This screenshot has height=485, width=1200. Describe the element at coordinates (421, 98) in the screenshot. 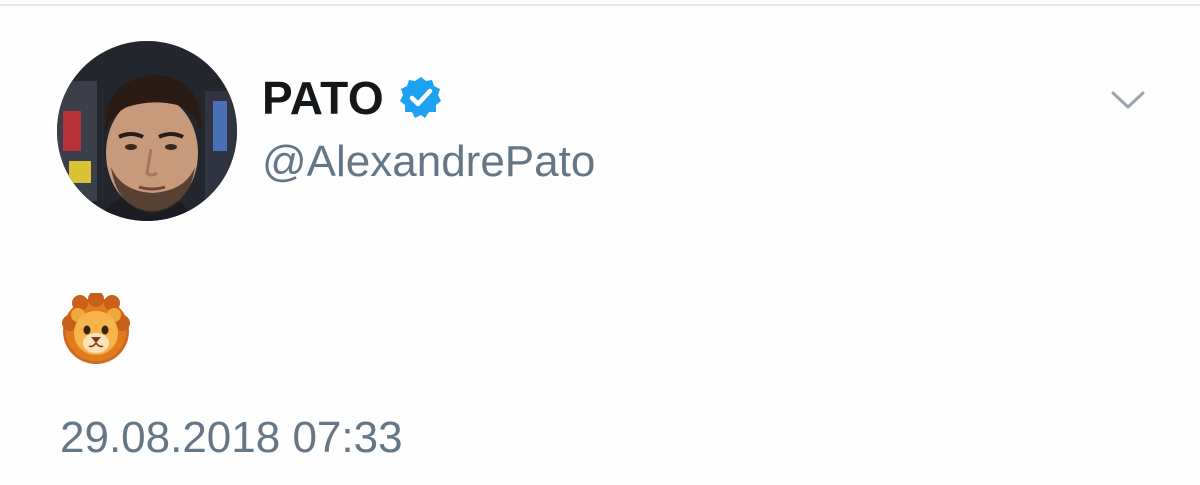

I see `verified-badge-icon` at that location.